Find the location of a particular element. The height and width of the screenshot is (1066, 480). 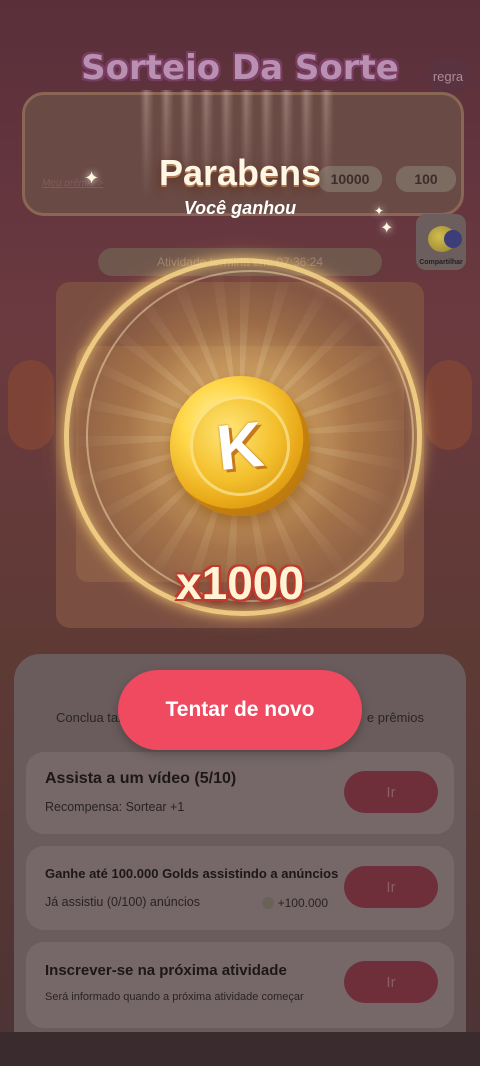

task-subtitle: Já assistiu (0/100) anúncios is located at coordinates (122, 902).